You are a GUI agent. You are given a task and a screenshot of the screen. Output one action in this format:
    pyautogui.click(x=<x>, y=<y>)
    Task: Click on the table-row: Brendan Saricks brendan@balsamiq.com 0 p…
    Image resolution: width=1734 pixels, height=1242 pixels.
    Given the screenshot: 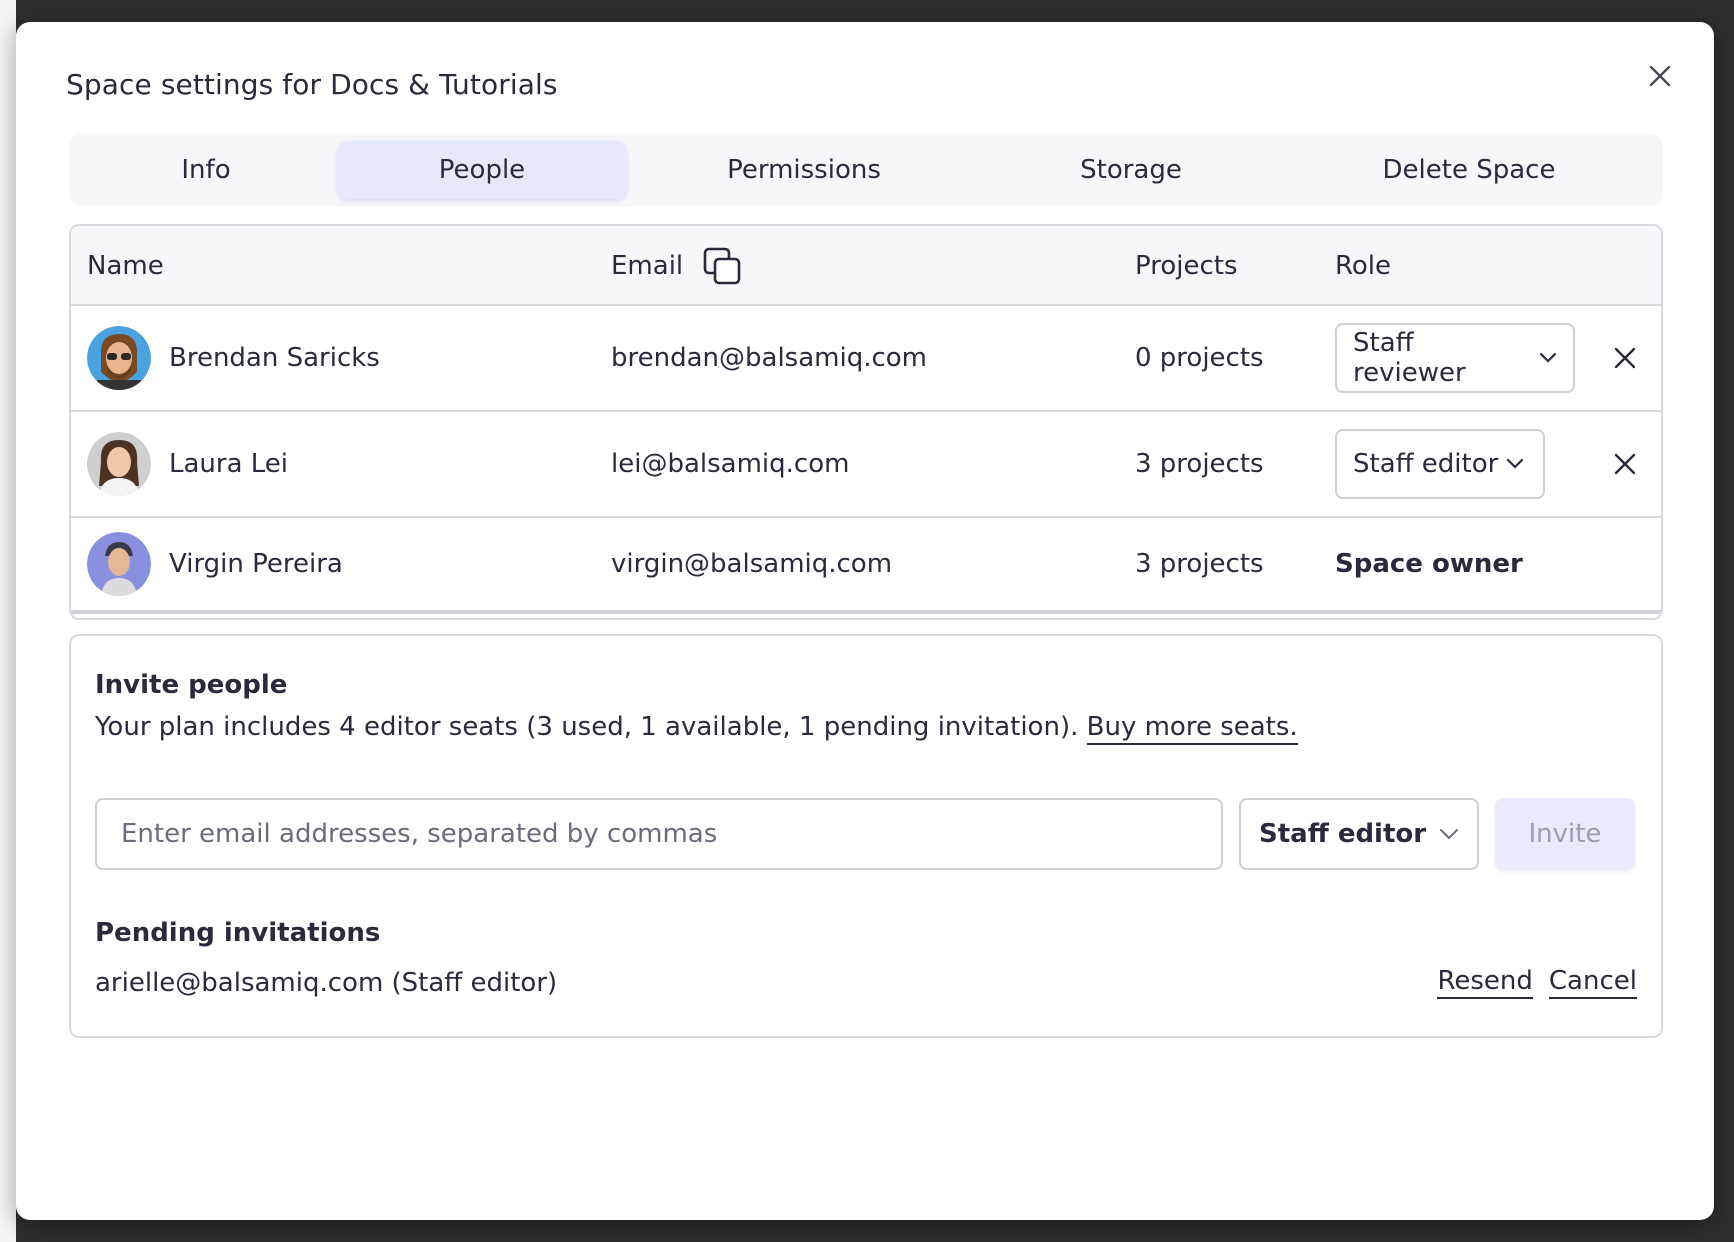 What is the action you would take?
    pyautogui.click(x=866, y=359)
    